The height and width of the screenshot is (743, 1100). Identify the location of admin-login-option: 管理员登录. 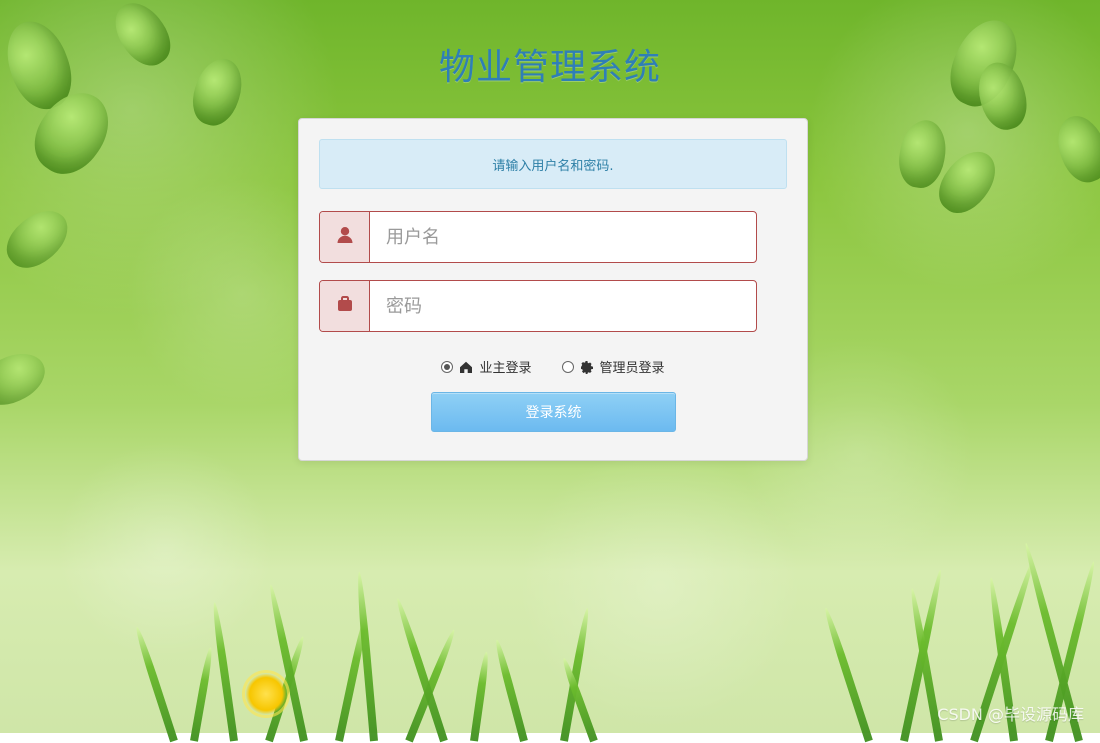
(613, 366).